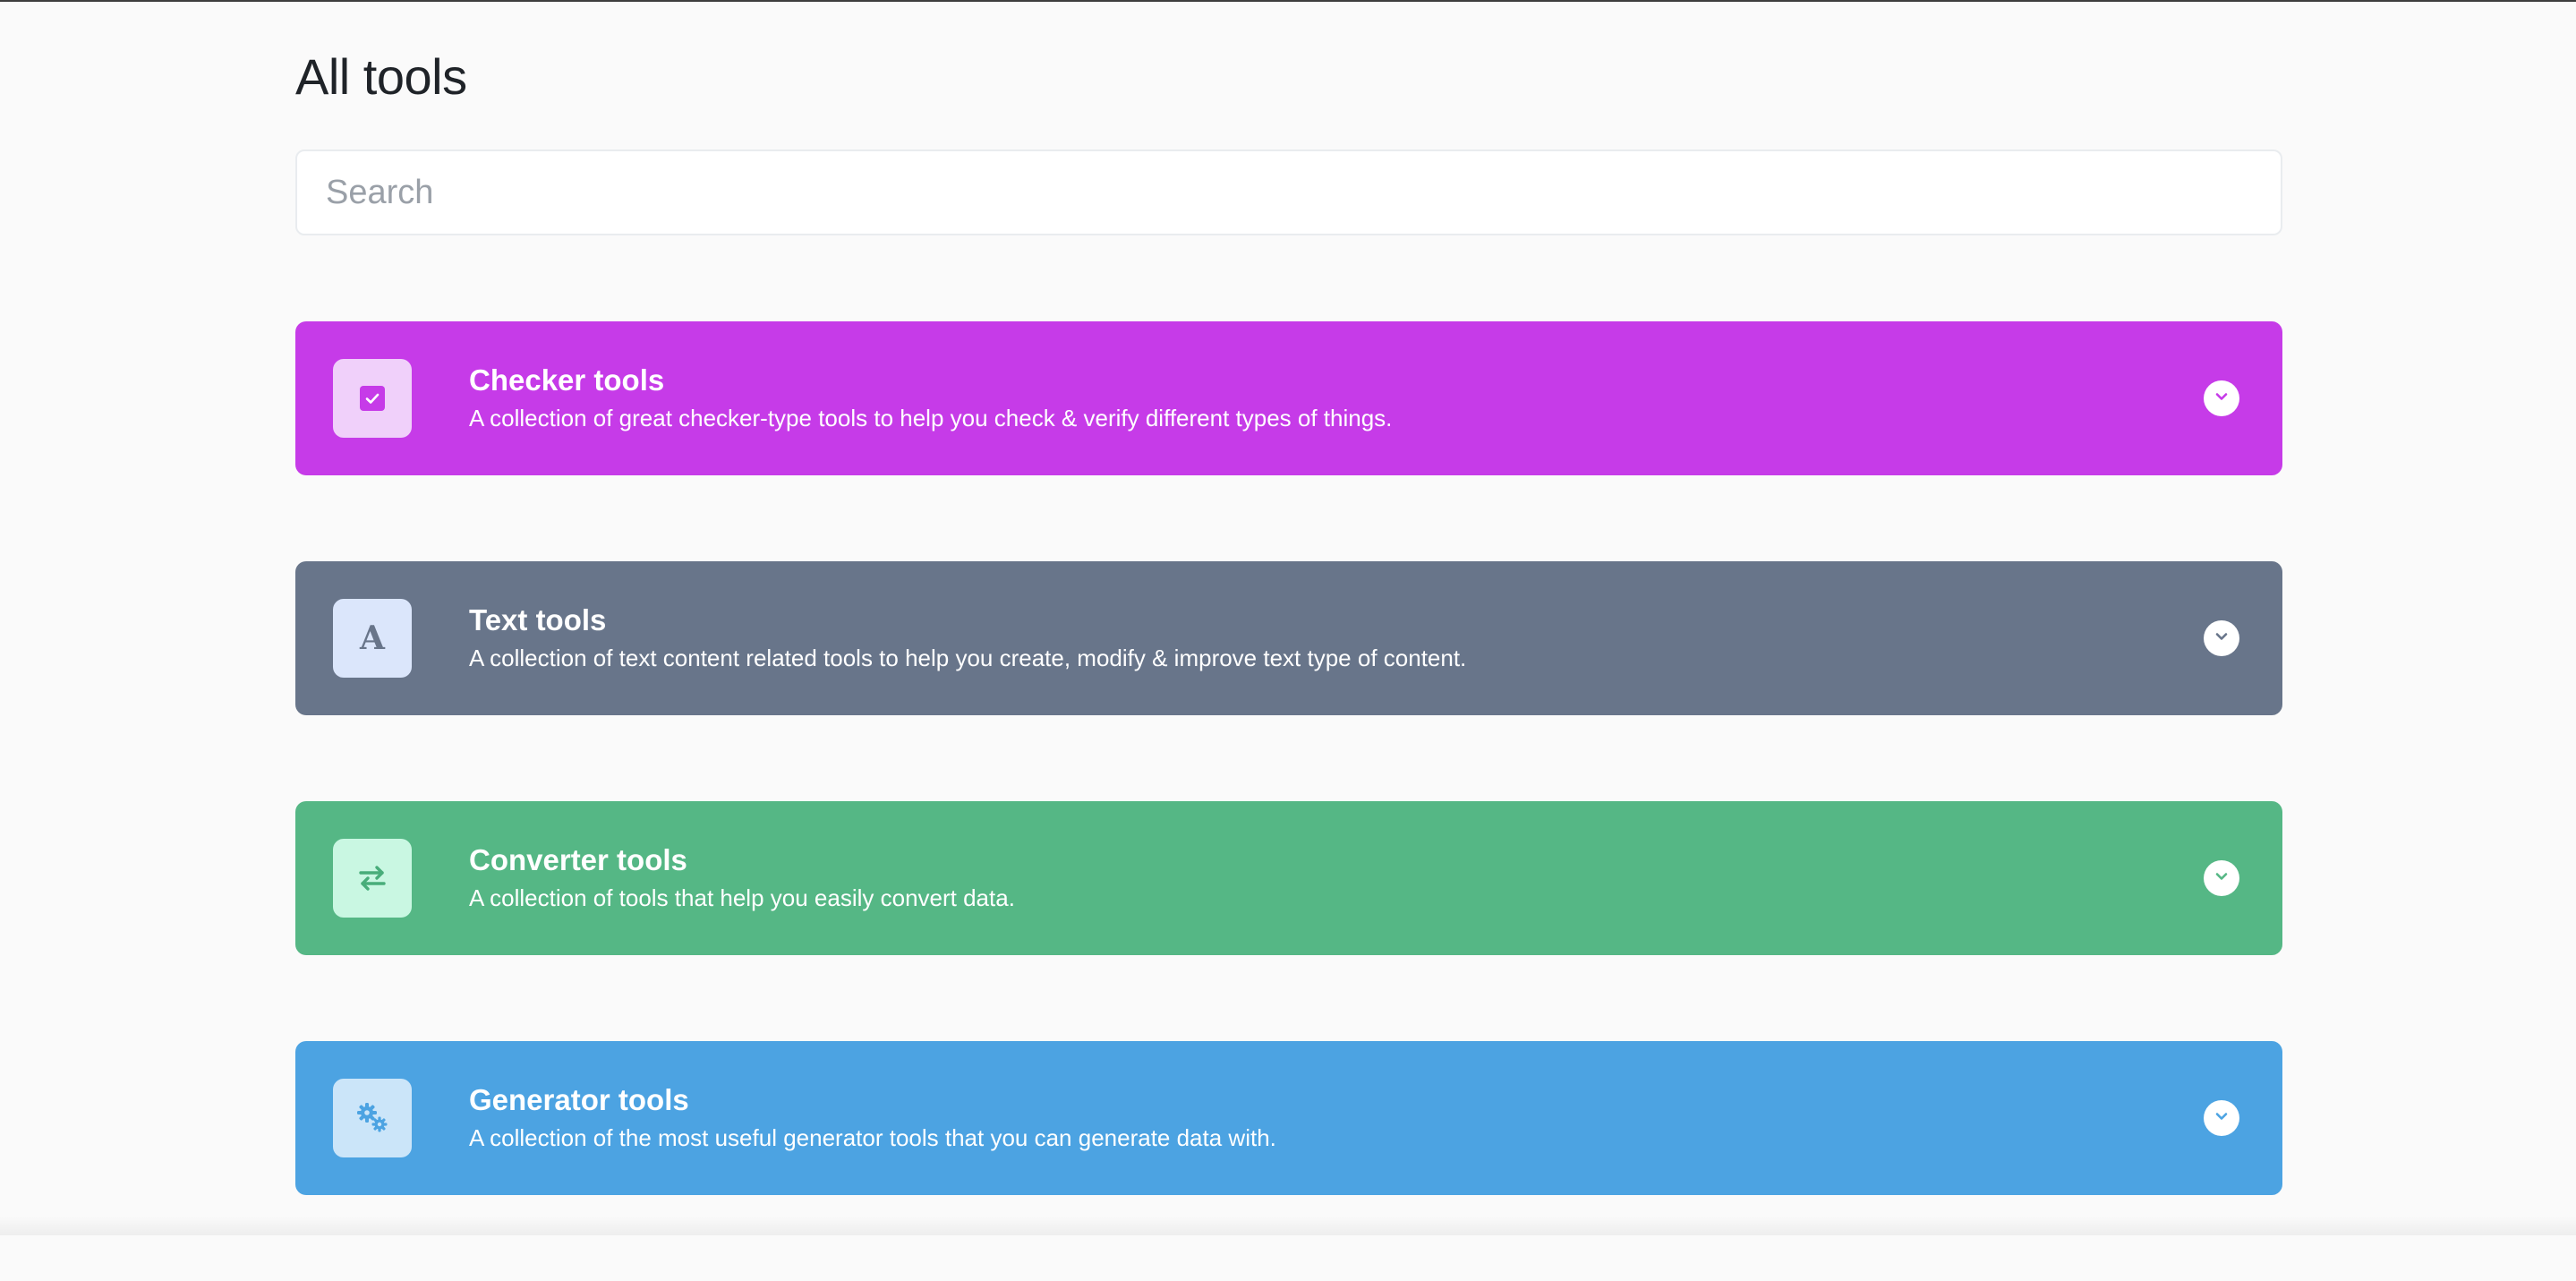 The height and width of the screenshot is (1281, 2576). Describe the element at coordinates (578, 859) in the screenshot. I see `card-title: Converter tools` at that location.